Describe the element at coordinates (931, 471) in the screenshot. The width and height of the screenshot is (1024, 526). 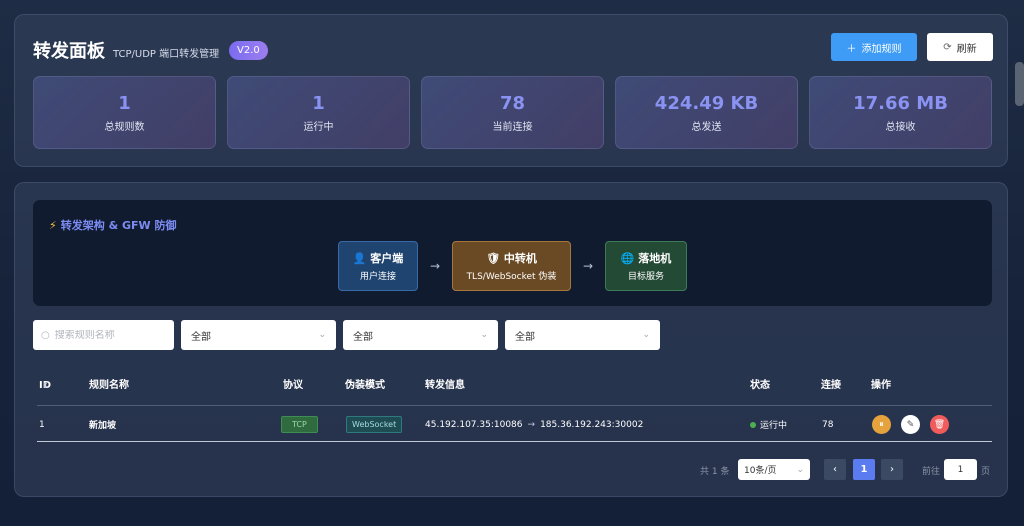
I see `goto-prefix: 前往` at that location.